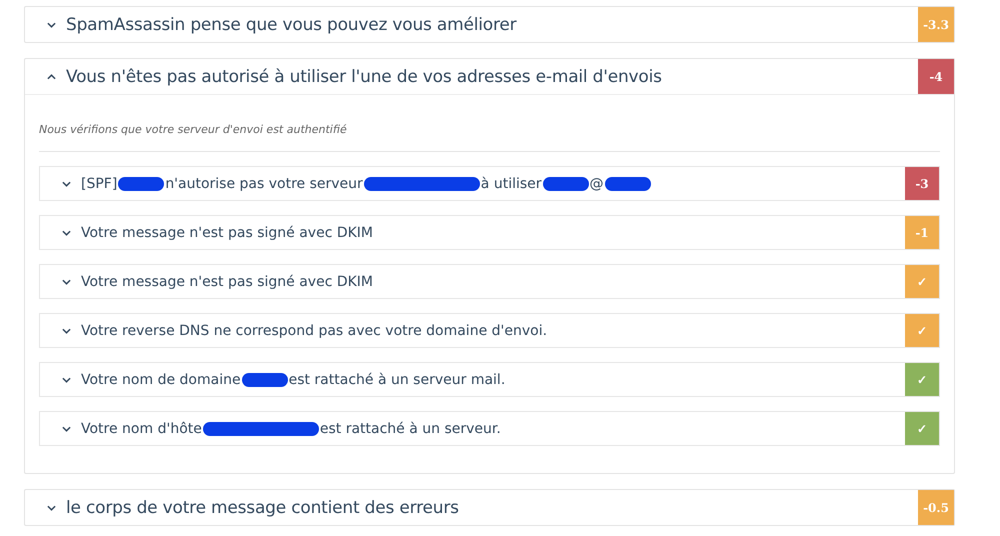 The width and height of the screenshot is (1000, 536). What do you see at coordinates (936, 24) in the screenshot?
I see `score-badge: -3.3` at bounding box center [936, 24].